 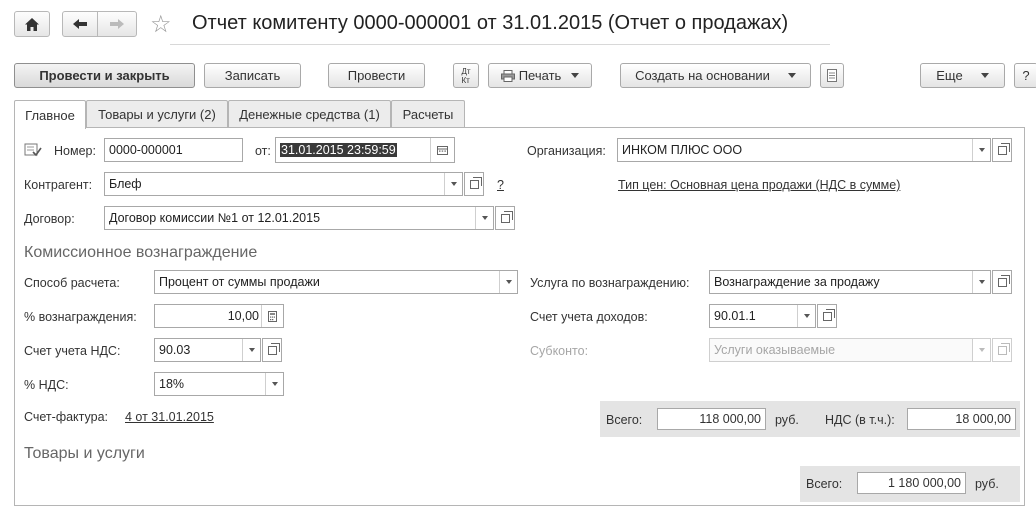 What do you see at coordinates (711, 419) in the screenshot?
I see `commission-total-field: 118 000,00` at bounding box center [711, 419].